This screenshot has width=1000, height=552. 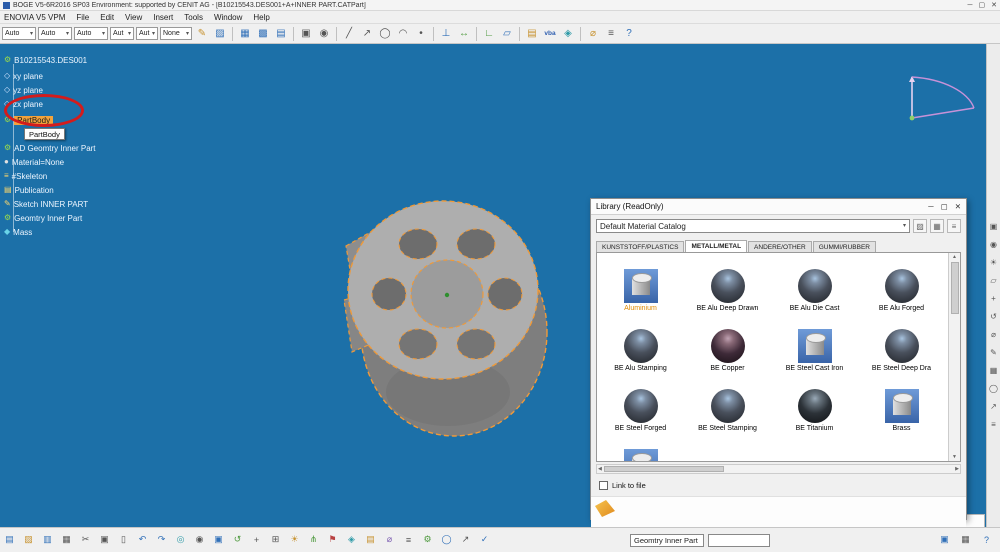 What do you see at coordinates (163, 17) in the screenshot?
I see `menu-insert: Insert` at bounding box center [163, 17].